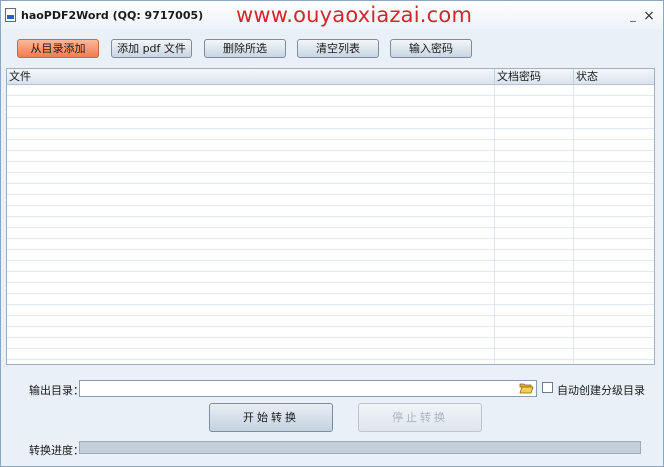 The image size is (664, 467). Describe the element at coordinates (633, 16) in the screenshot. I see `minimize-button: _` at that location.